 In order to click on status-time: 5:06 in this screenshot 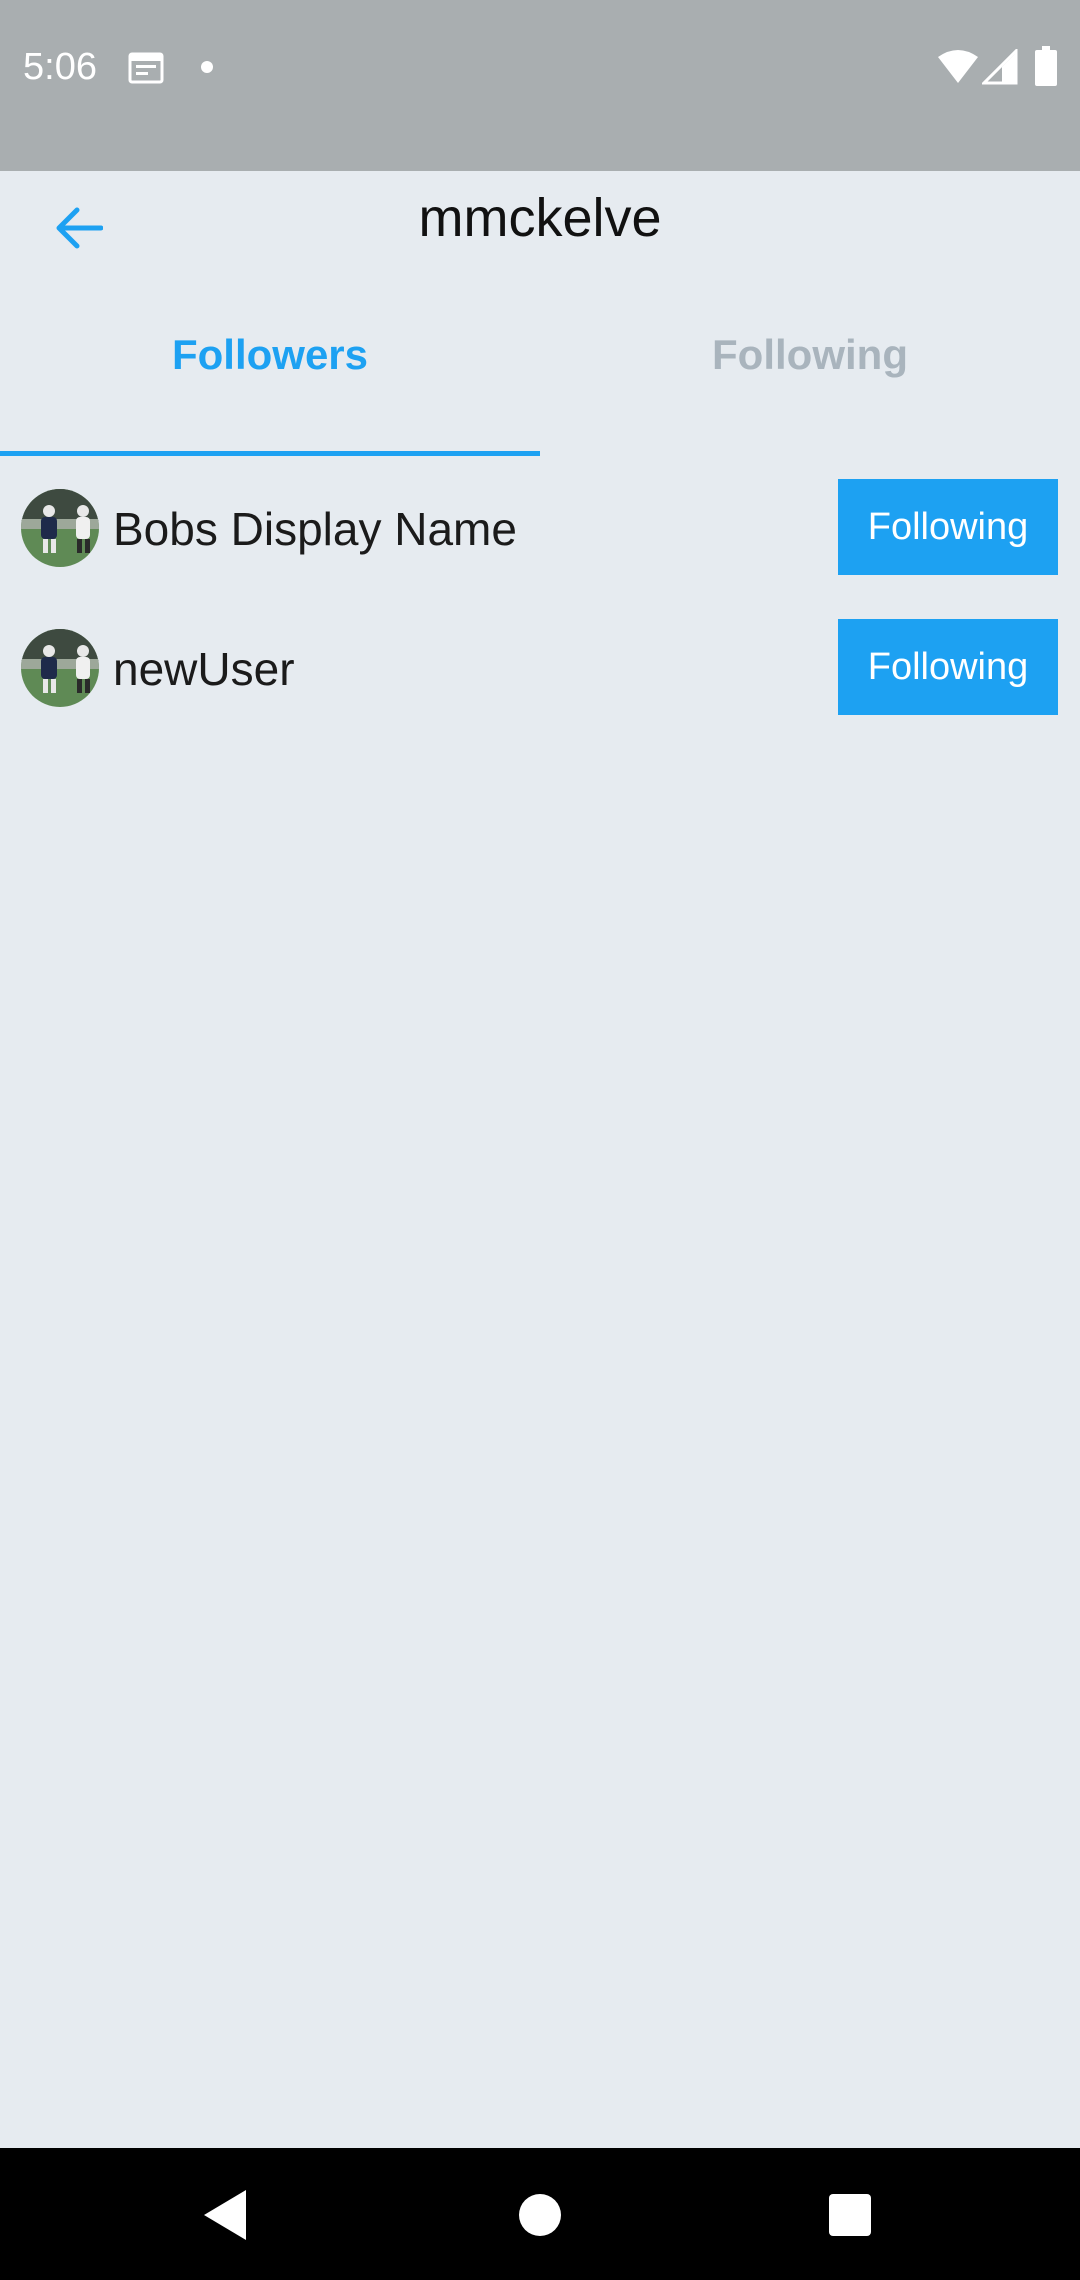, I will do `click(60, 67)`.